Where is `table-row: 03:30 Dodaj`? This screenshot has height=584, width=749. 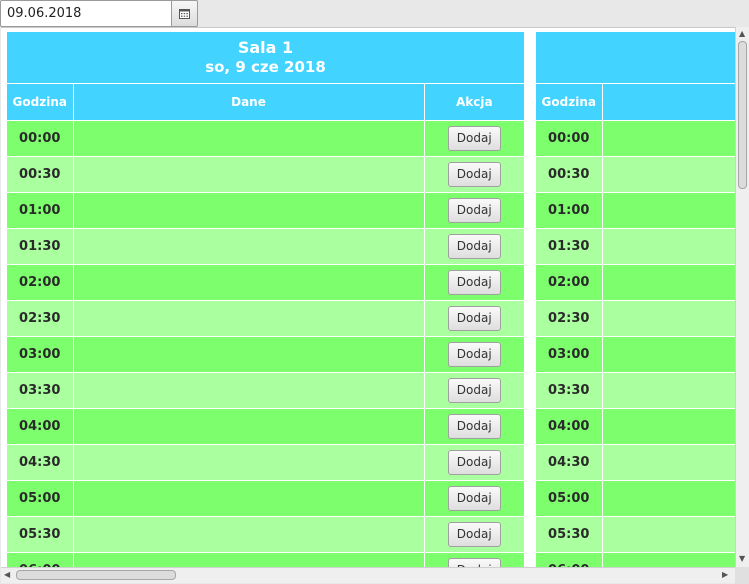 table-row: 03:30 Dodaj is located at coordinates (265, 390).